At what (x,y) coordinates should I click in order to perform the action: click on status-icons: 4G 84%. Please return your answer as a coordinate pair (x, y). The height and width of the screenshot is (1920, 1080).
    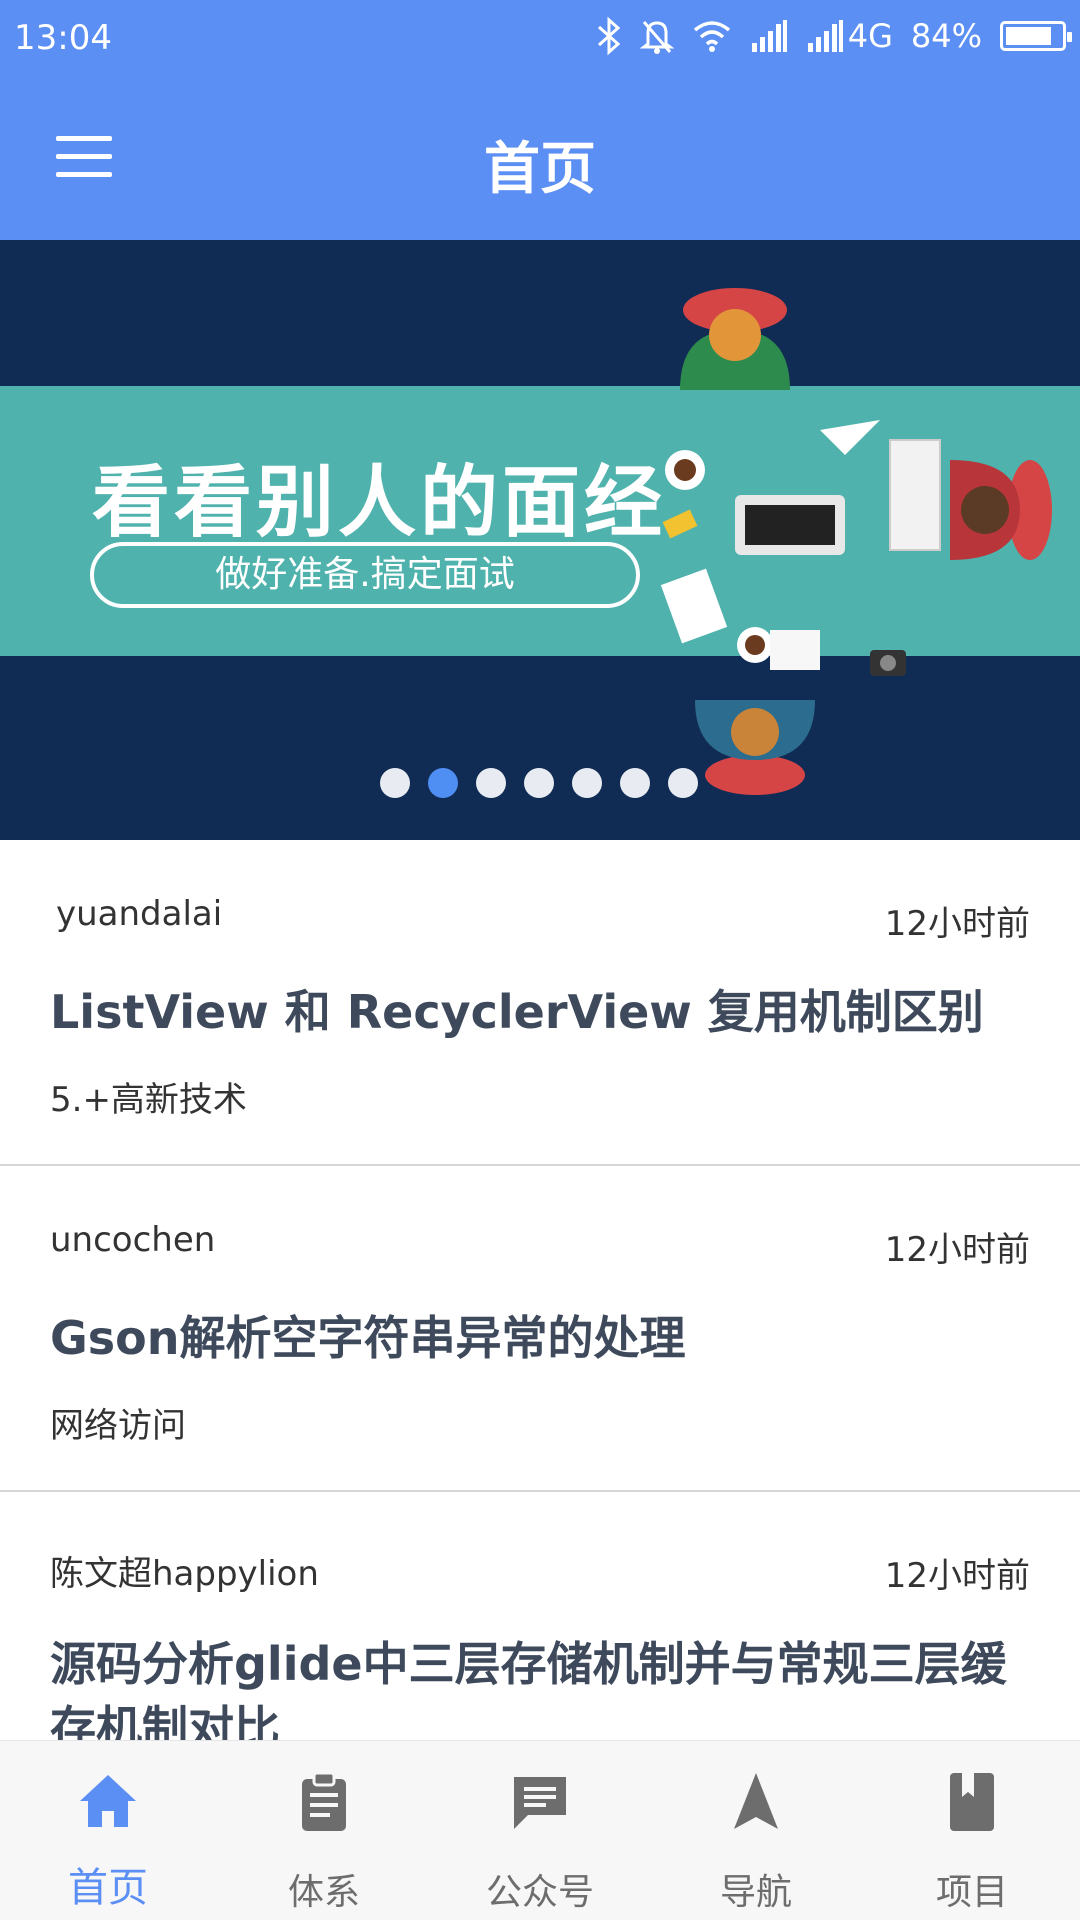
    Looking at the image, I should click on (834, 36).